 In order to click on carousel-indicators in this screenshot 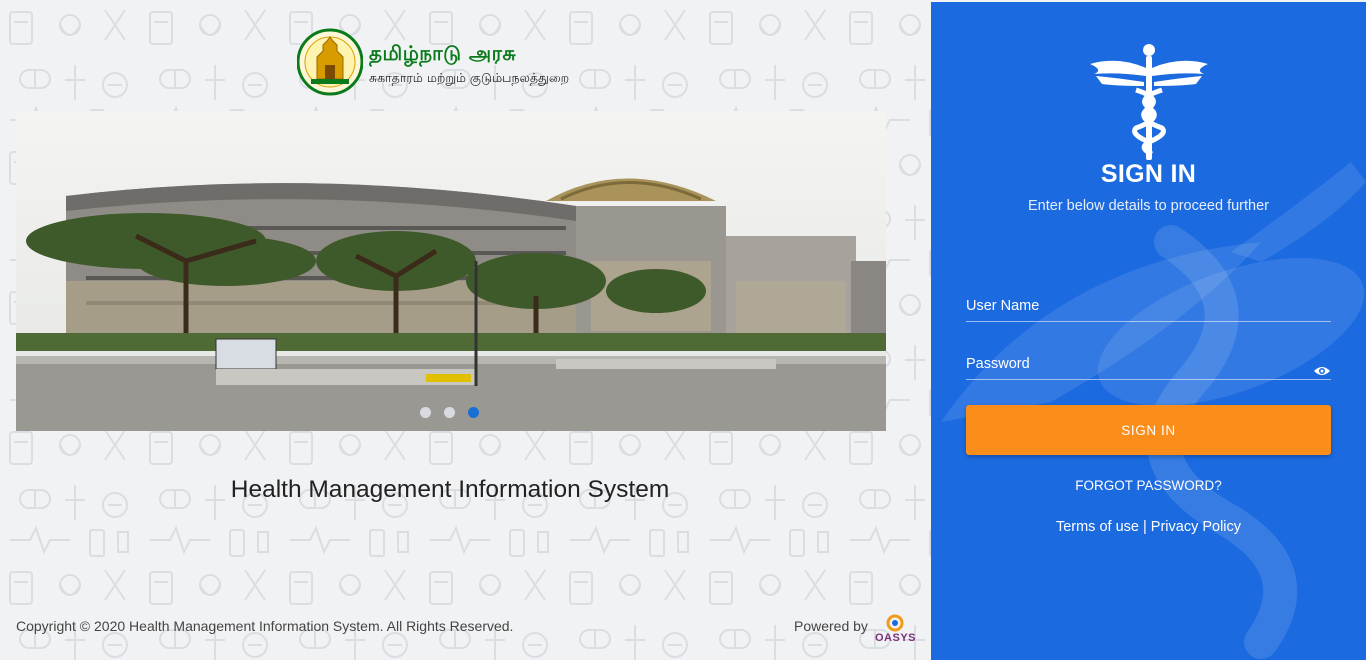, I will do `click(449, 412)`.